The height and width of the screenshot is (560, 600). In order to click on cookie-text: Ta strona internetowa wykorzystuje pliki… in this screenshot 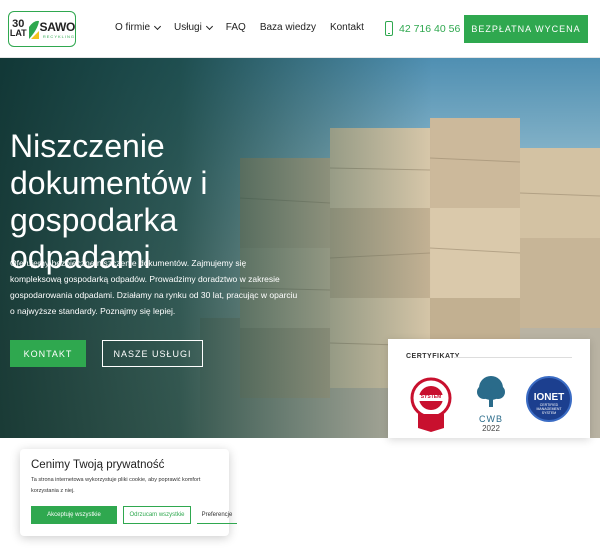, I will do `click(116, 485)`.